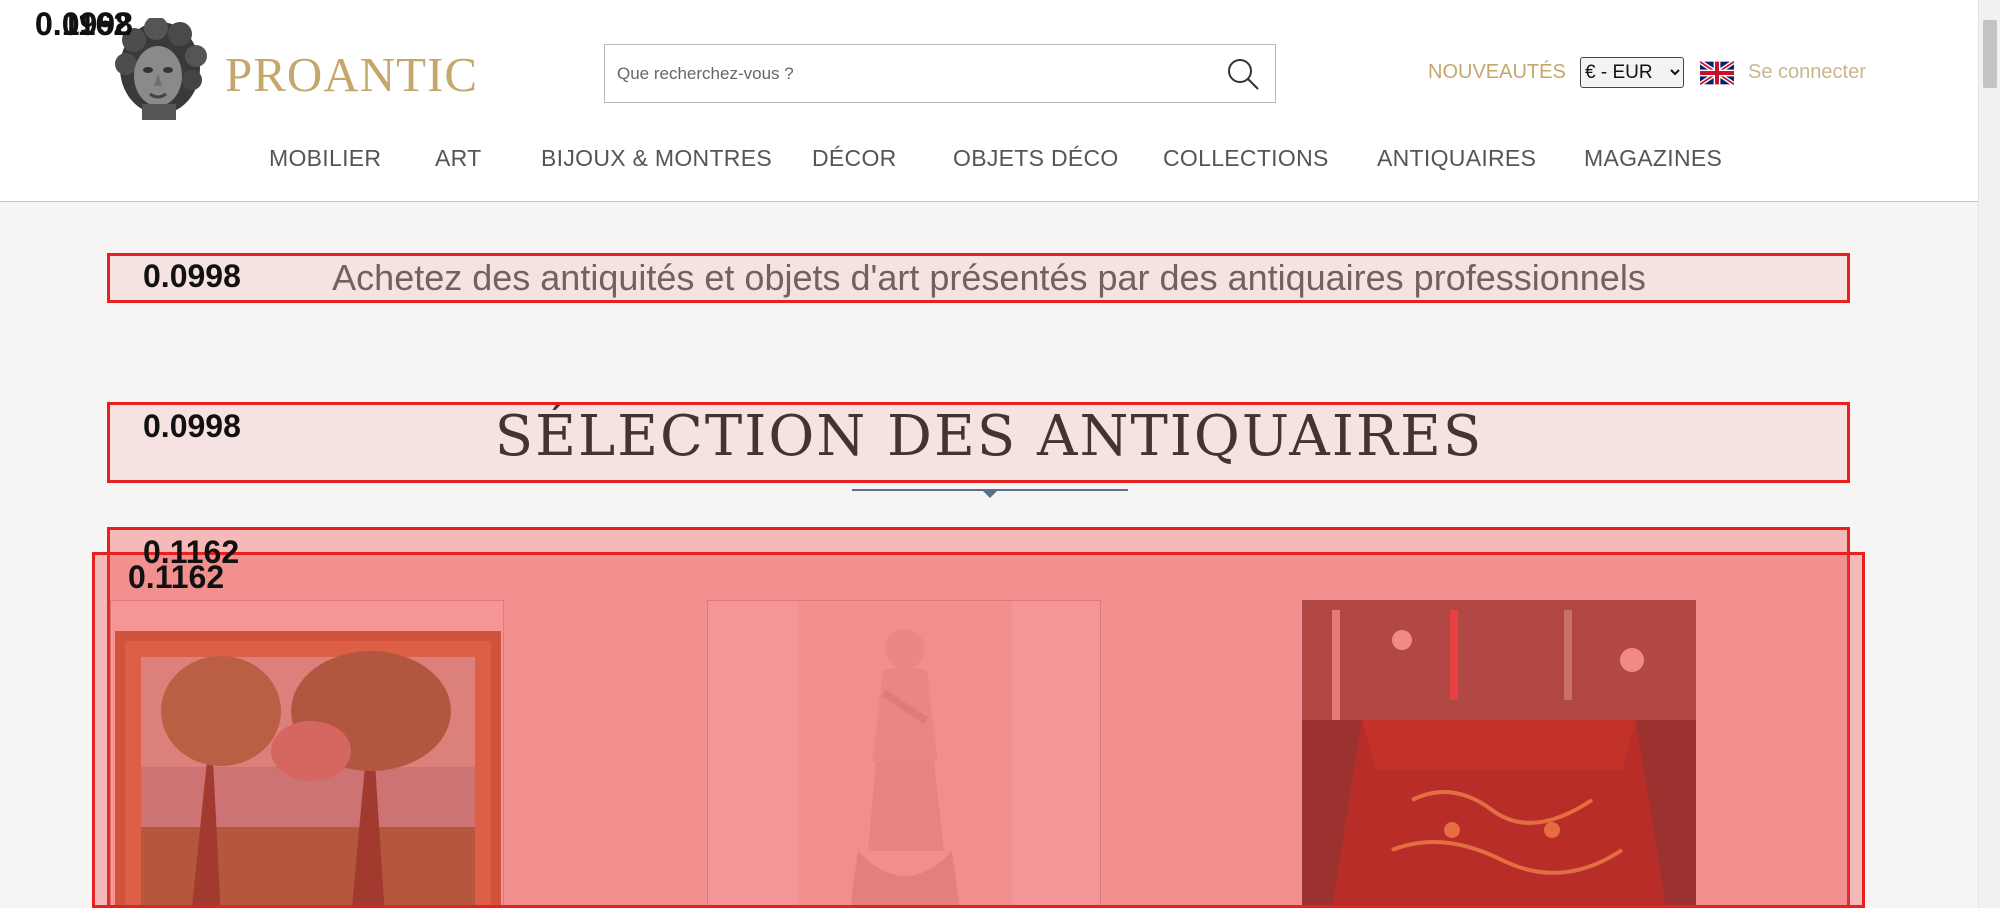  I want to click on nav-item-bijoux-montres: BIJOUX & MONTRES, so click(656, 158).